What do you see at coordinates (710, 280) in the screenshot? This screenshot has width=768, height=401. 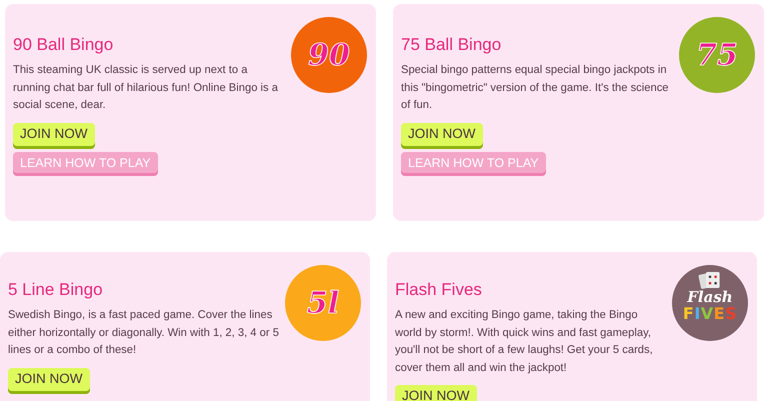 I see `playing-cards-icon` at bounding box center [710, 280].